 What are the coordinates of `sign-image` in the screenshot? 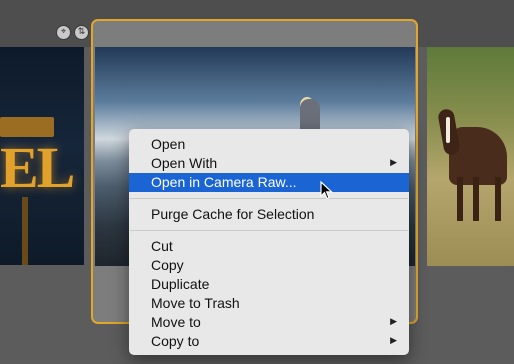 It's located at (27, 127).